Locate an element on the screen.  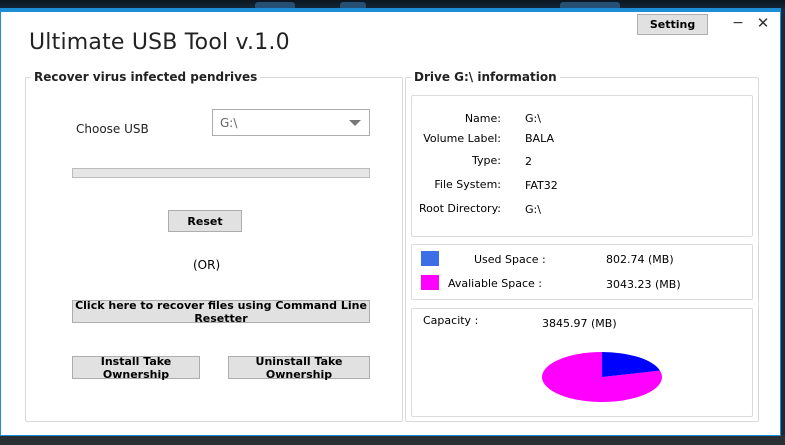
name-label: Name: is located at coordinates (482, 118).